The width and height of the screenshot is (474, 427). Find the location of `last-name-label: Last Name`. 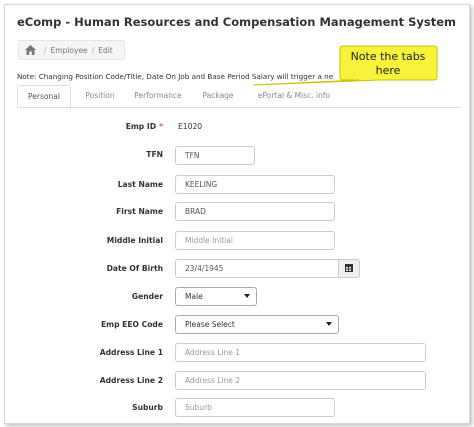

last-name-label: Last Name is located at coordinates (140, 184).